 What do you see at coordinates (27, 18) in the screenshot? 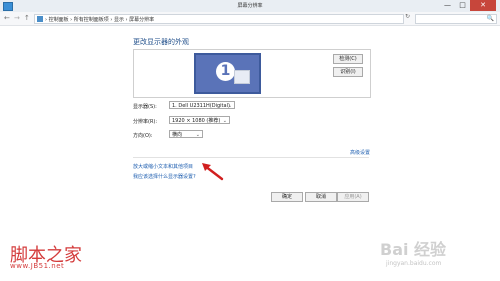
I see `up-arrow-icon: ↑` at bounding box center [27, 18].